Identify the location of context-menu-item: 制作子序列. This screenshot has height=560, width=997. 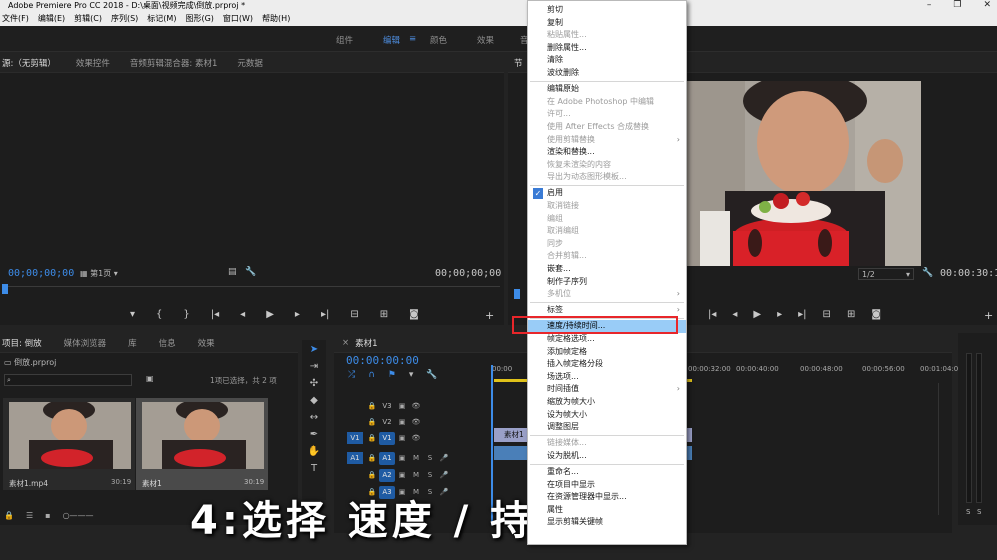
(607, 282).